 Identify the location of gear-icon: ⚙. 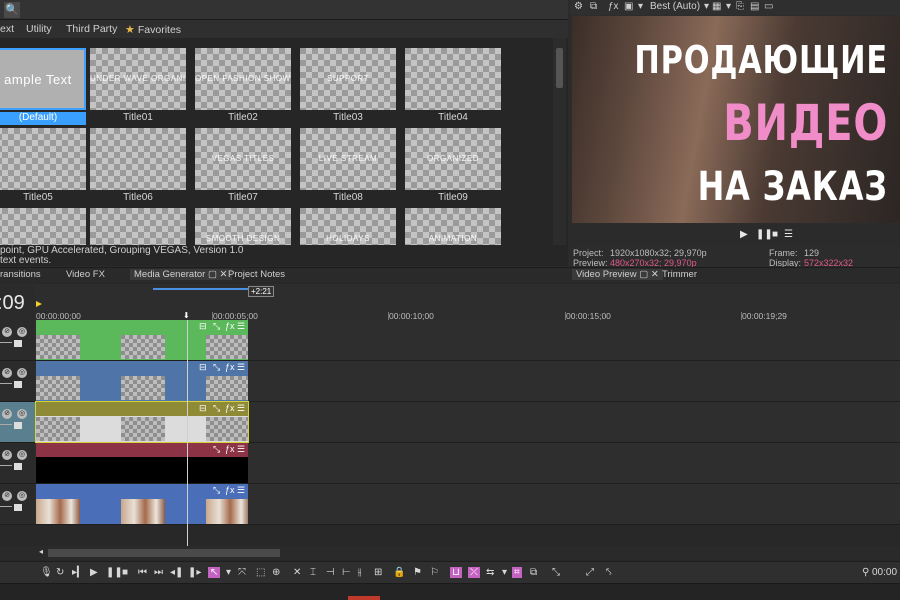
(578, 6).